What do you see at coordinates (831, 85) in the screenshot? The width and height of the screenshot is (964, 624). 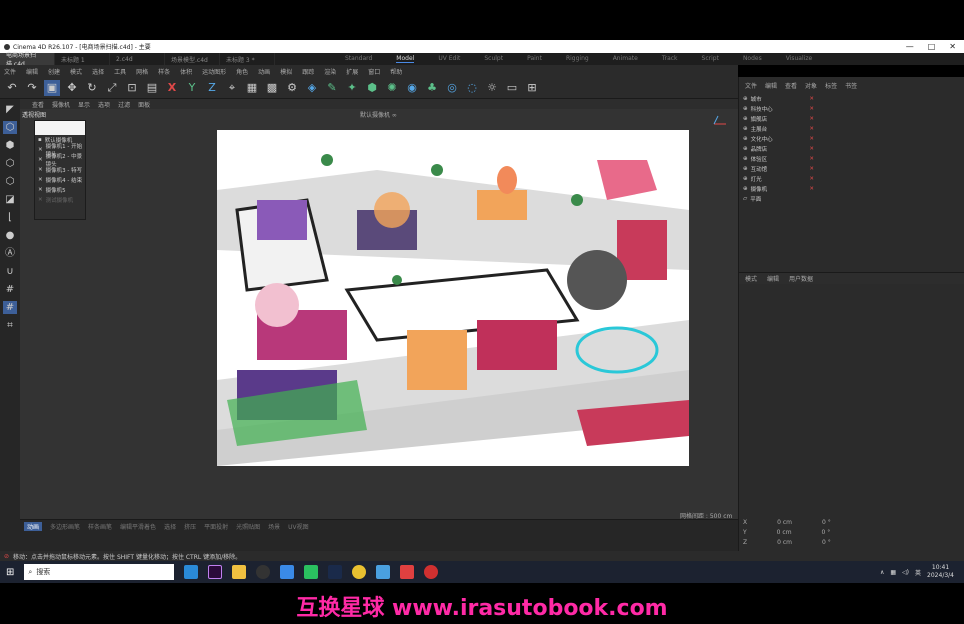 I see `om-menu-item: 标签` at bounding box center [831, 85].